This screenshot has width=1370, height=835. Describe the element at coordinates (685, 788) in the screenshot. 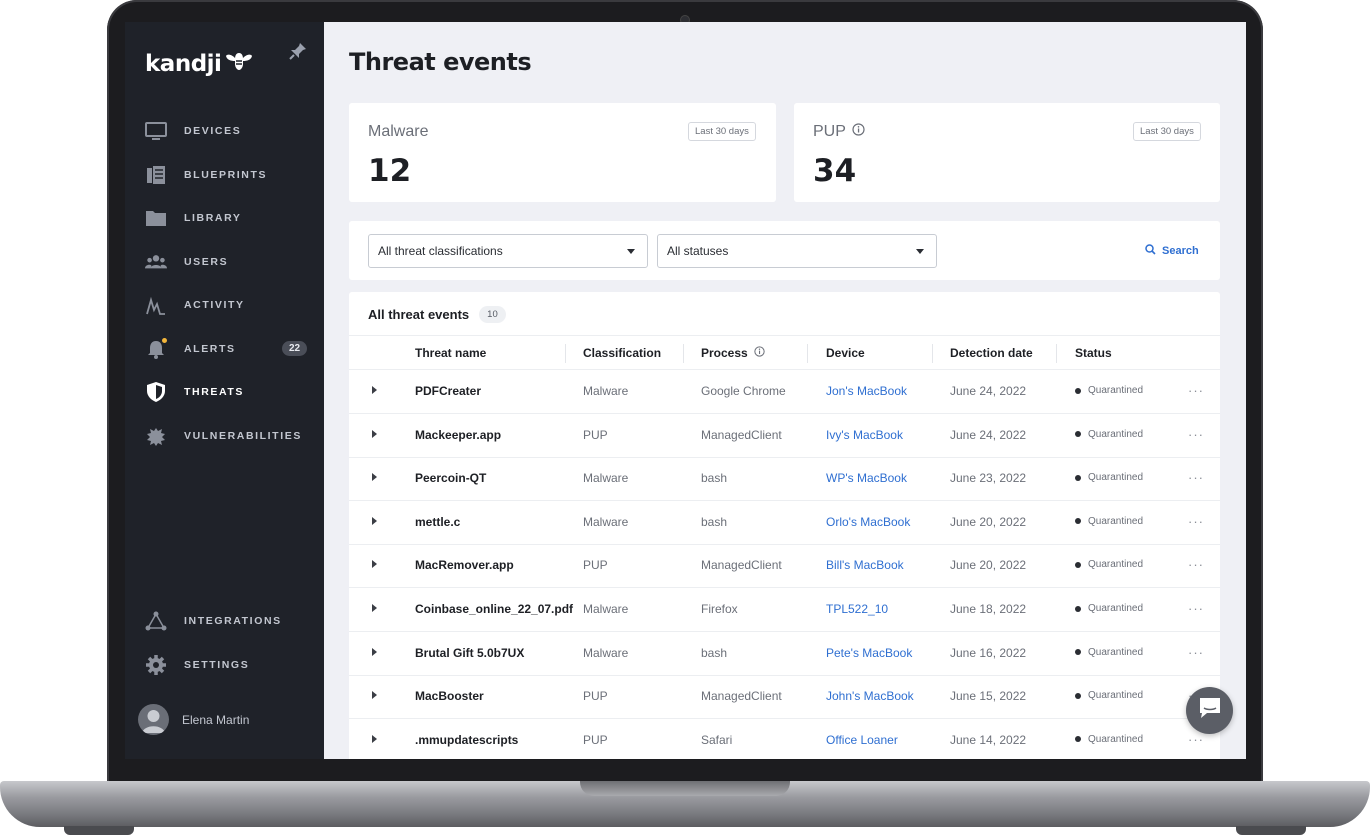

I see `laptop-notch` at that location.